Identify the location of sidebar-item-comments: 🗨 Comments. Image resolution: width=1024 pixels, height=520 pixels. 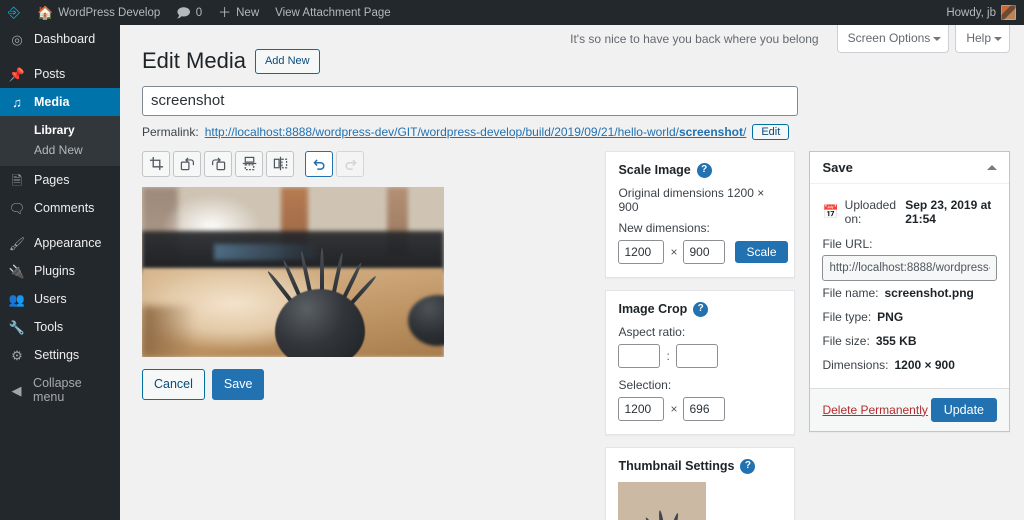
(60, 208).